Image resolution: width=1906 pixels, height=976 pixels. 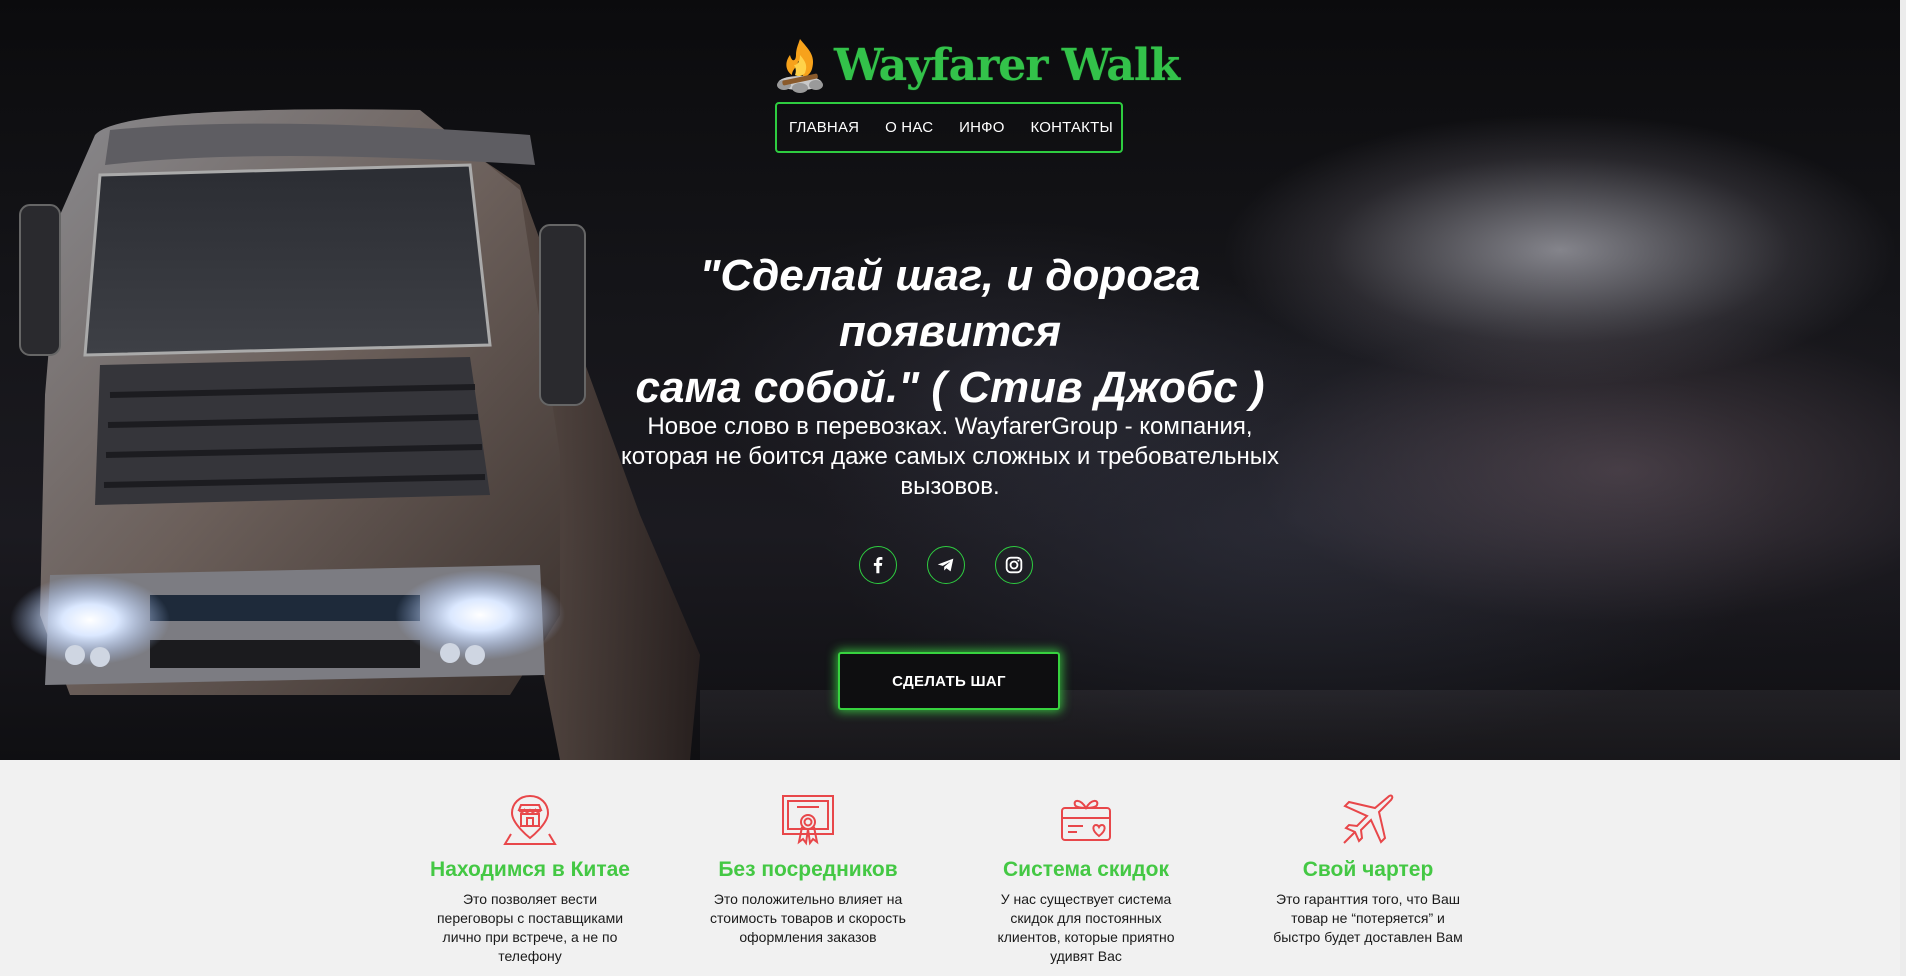 What do you see at coordinates (1086, 820) in the screenshot?
I see `gift-card-icon` at bounding box center [1086, 820].